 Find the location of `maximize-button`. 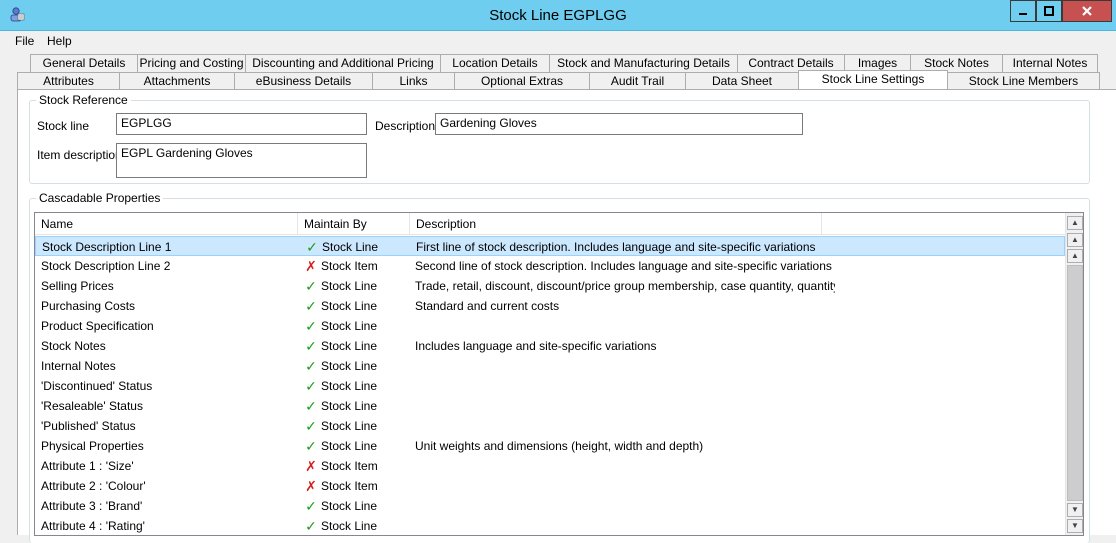

maximize-button is located at coordinates (1049, 11).